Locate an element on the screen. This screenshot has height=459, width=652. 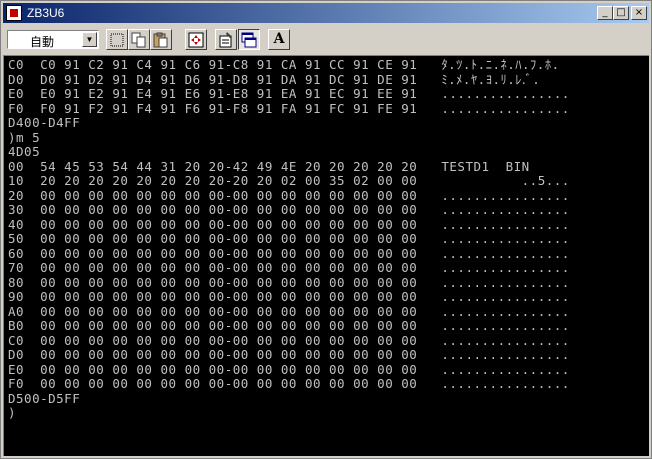
console-line: ) is located at coordinates (12, 412).